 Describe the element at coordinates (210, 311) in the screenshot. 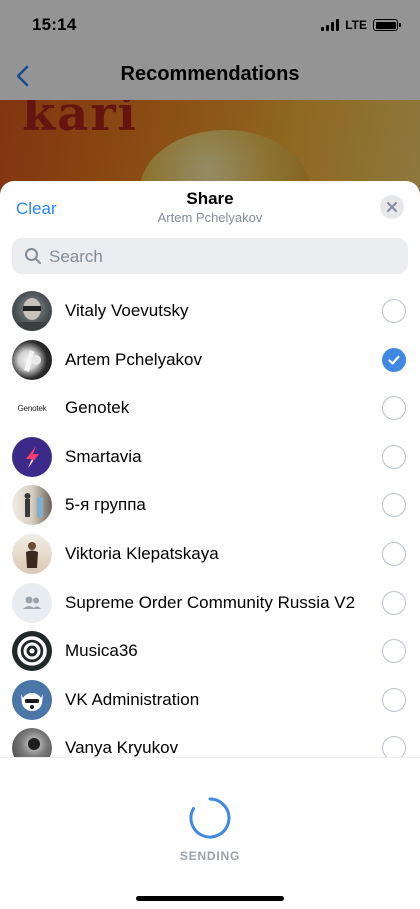

I see `contact-row: Vitaly Voevutsky` at that location.